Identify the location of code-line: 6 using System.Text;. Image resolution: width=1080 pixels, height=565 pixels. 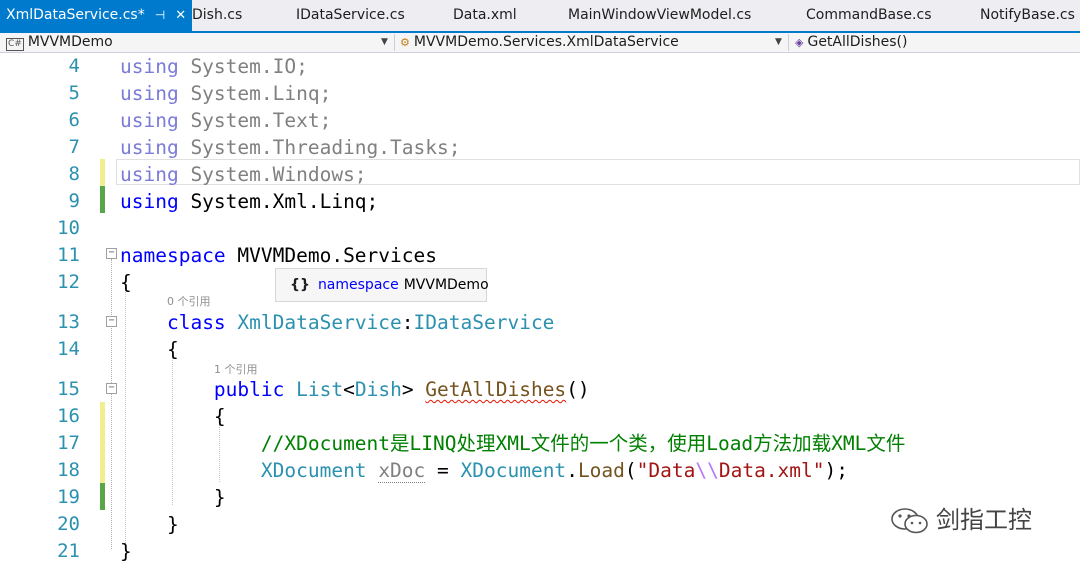
(540, 120).